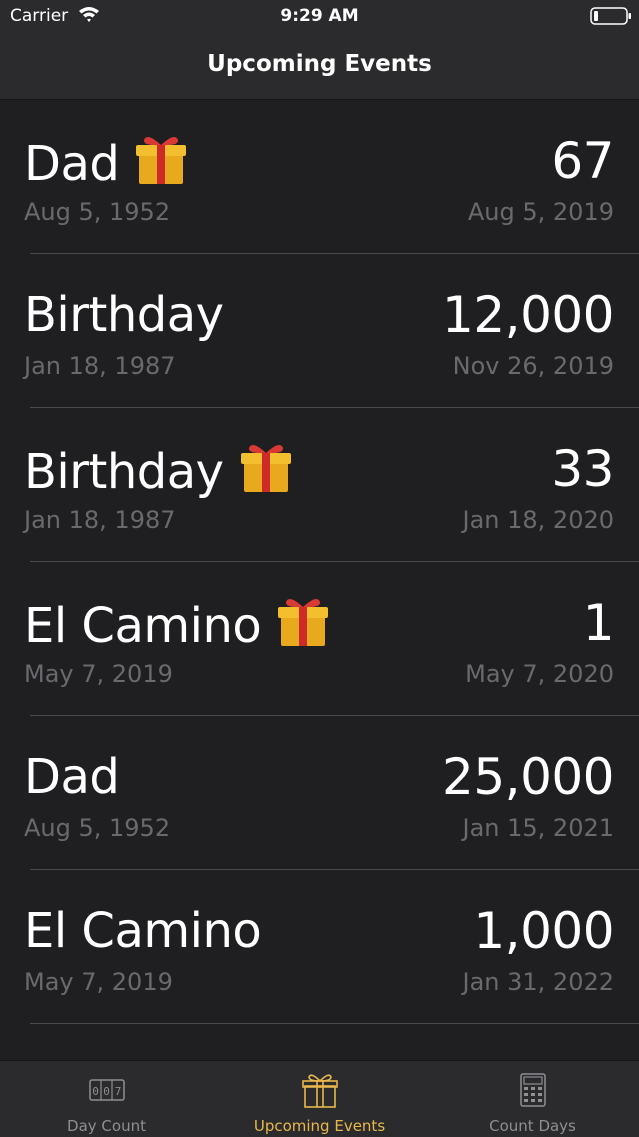 This screenshot has height=1137, width=639. I want to click on battery-icon, so click(610, 16).